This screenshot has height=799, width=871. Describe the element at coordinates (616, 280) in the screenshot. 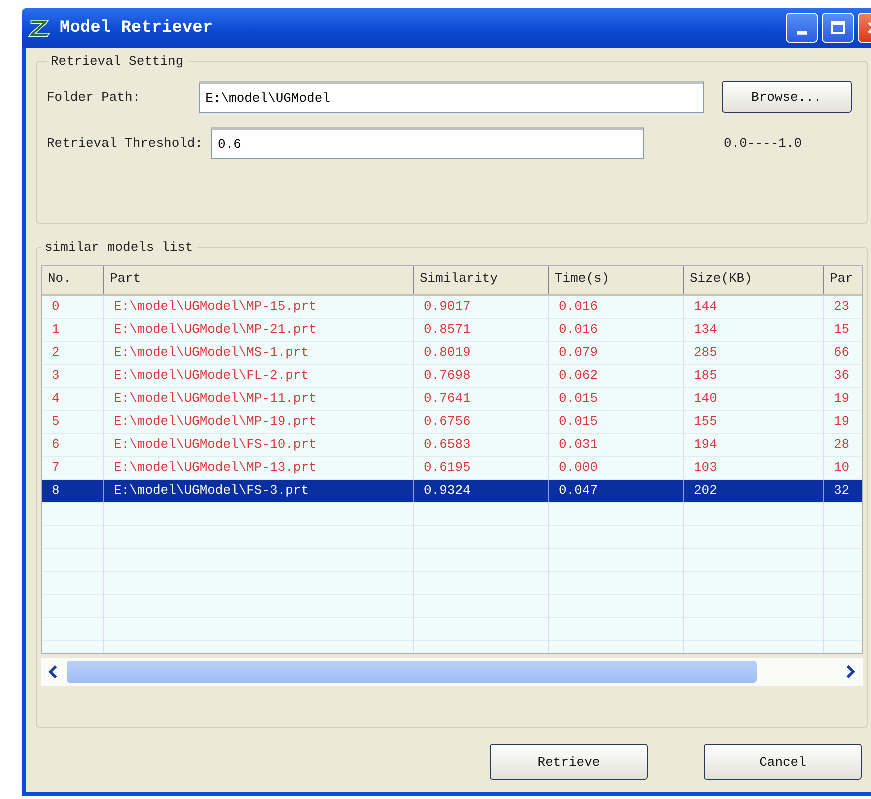

I see `column-header: Time(s)` at that location.